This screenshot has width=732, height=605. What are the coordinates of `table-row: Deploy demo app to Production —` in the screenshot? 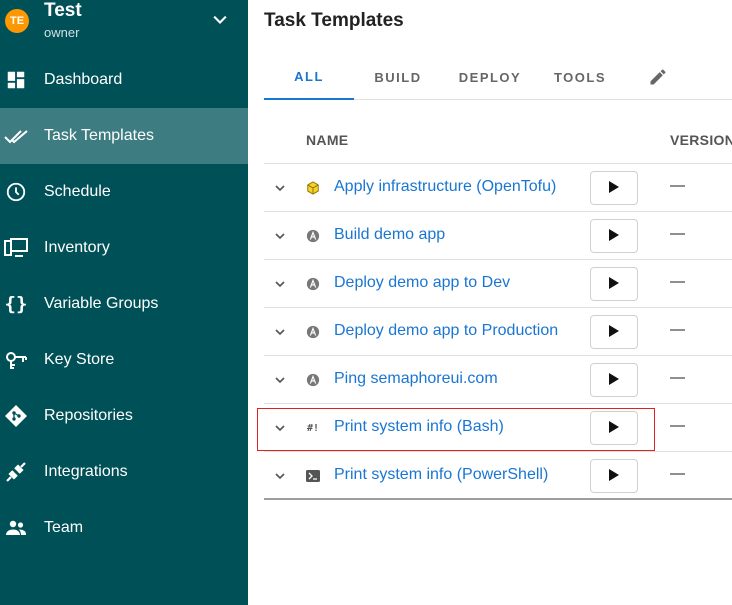 It's located at (498, 332).